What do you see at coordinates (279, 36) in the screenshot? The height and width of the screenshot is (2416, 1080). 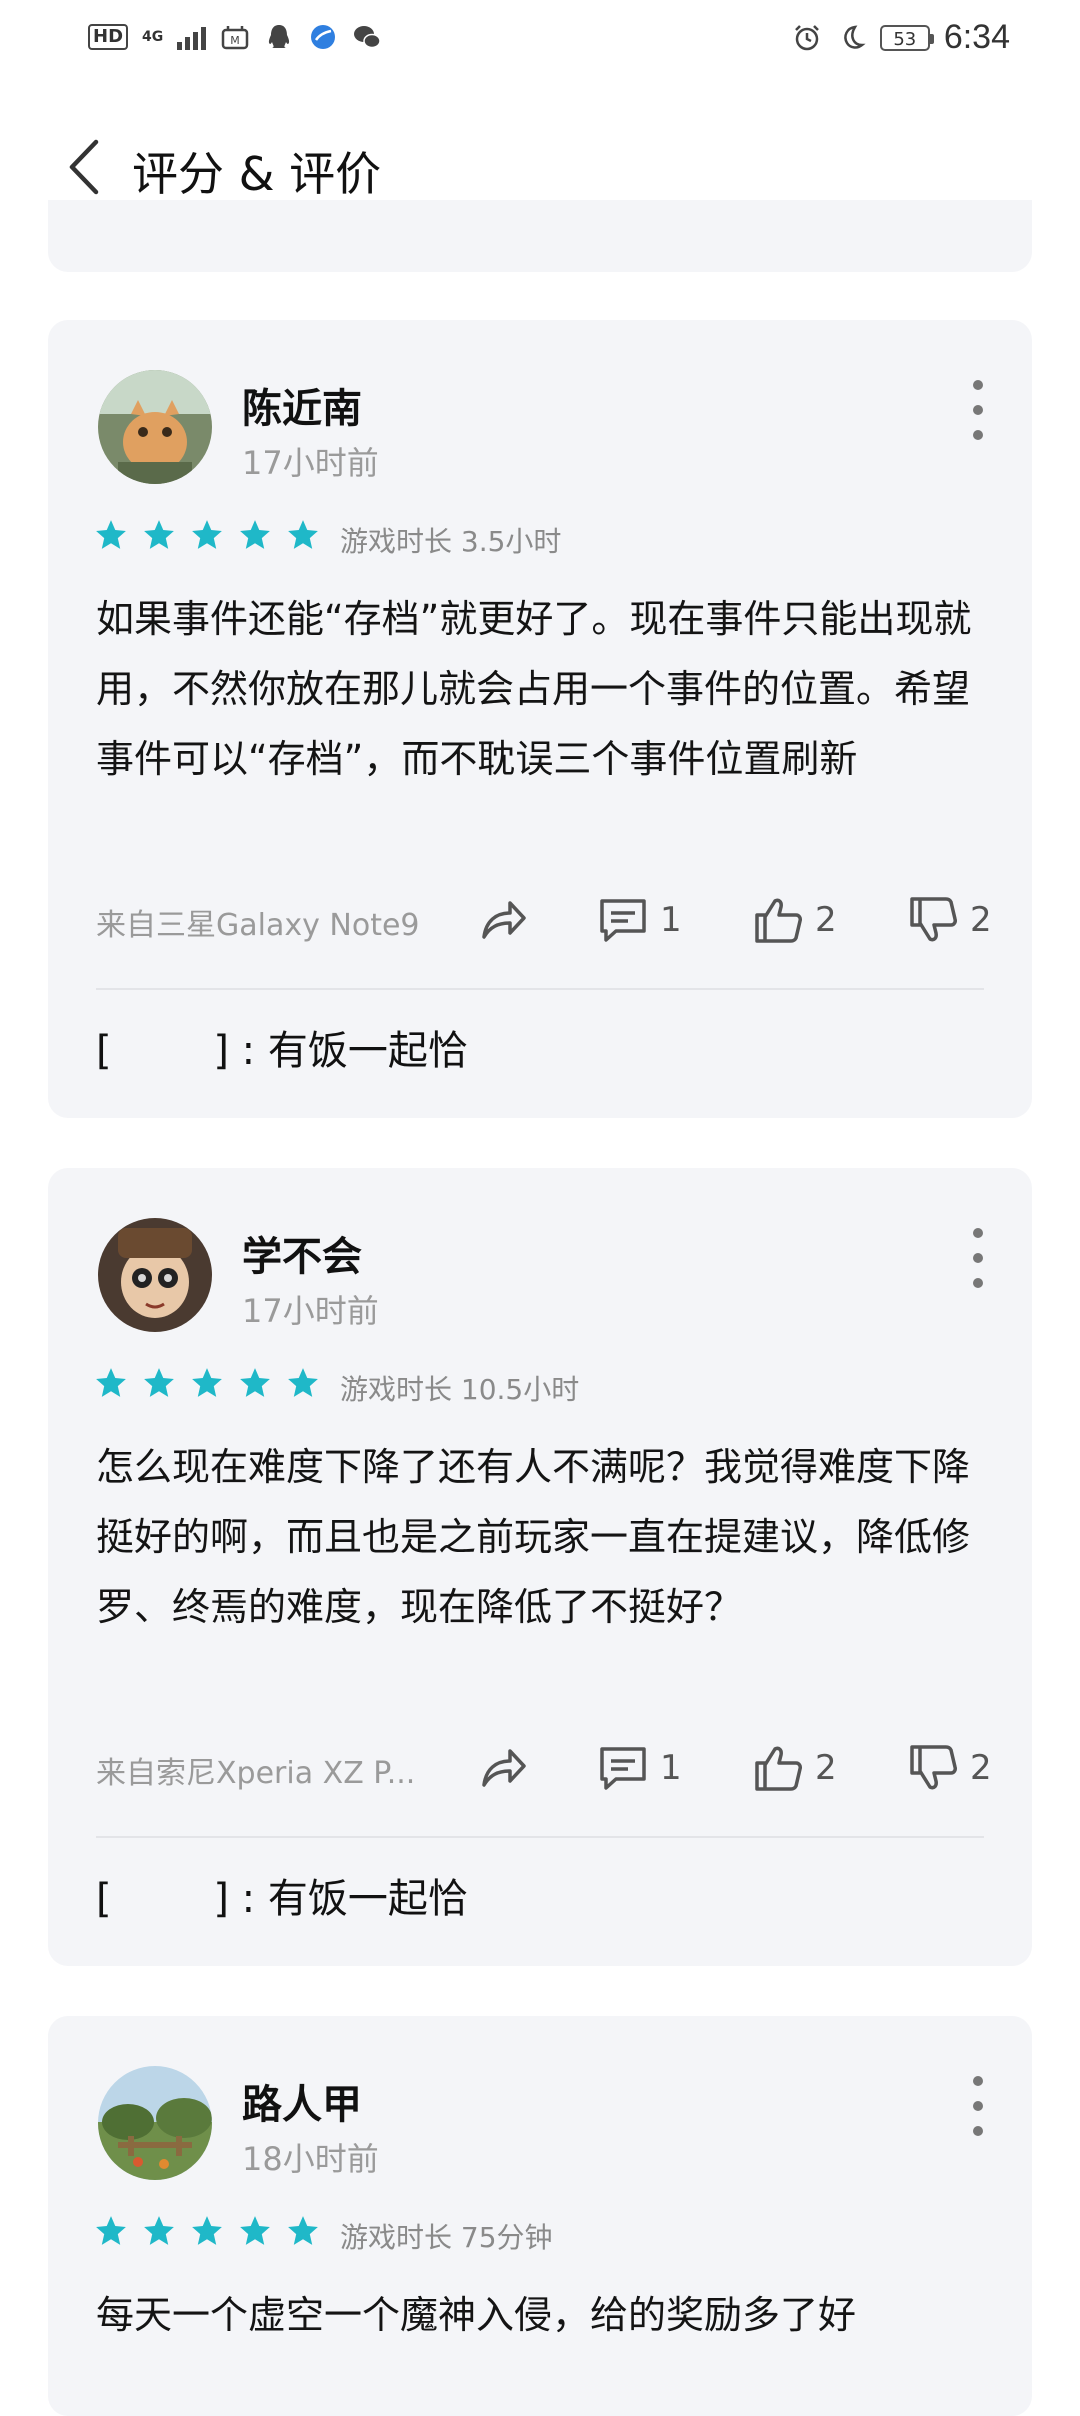 I see `qq-icon` at bounding box center [279, 36].